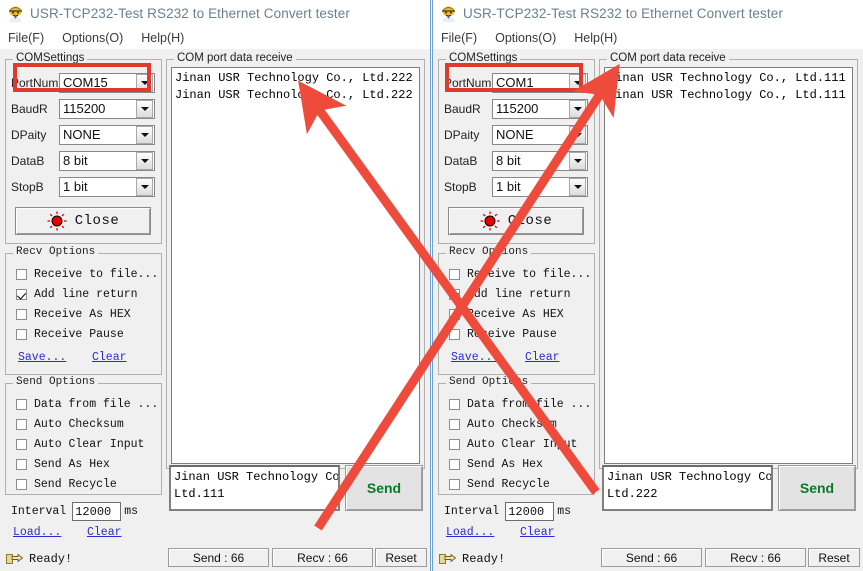 This screenshot has width=863, height=571. What do you see at coordinates (107, 82) in the screenshot?
I see `combo-portnum: COM15` at bounding box center [107, 82].